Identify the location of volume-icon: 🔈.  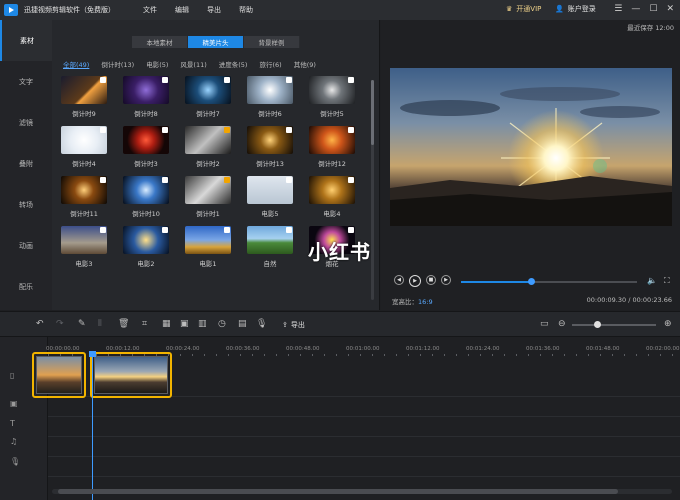
(652, 280).